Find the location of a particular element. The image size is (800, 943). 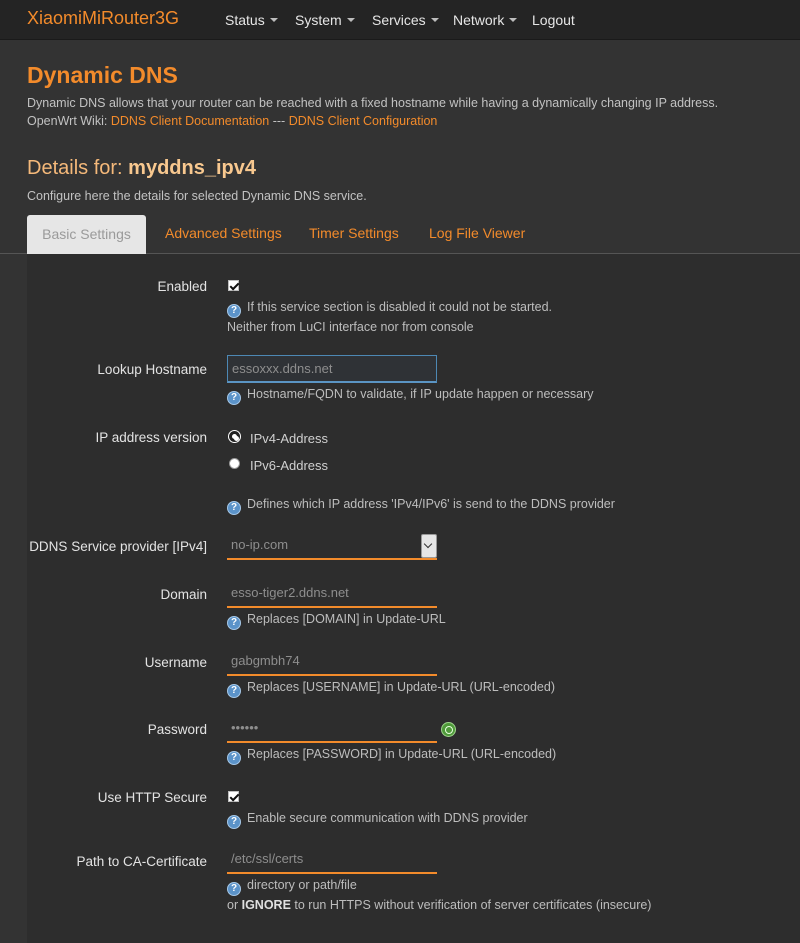

https-checkbox is located at coordinates (233, 796).